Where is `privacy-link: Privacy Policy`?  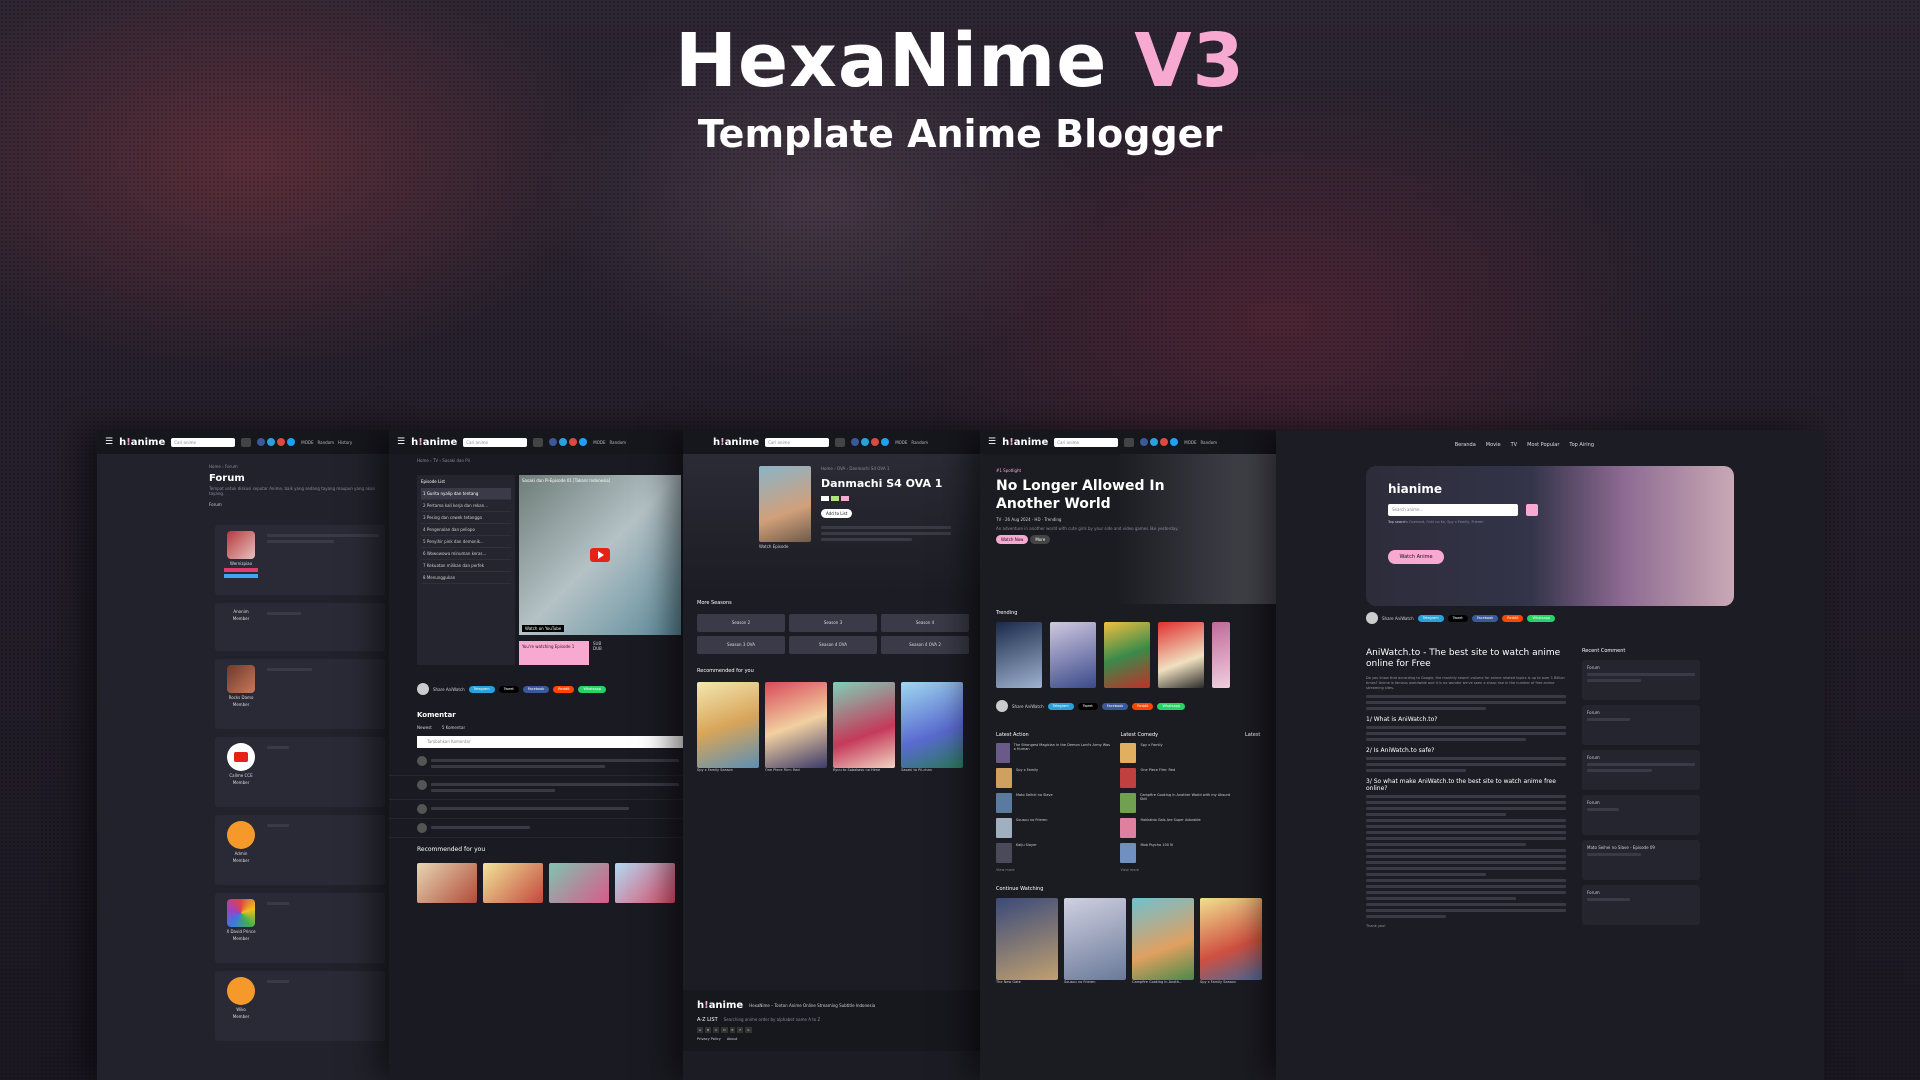 privacy-link: Privacy Policy is located at coordinates (709, 1039).